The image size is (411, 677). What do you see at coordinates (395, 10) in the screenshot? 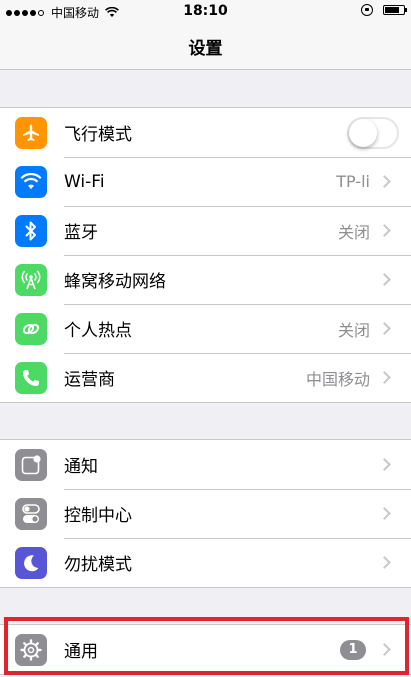
I see `battery-icon` at bounding box center [395, 10].